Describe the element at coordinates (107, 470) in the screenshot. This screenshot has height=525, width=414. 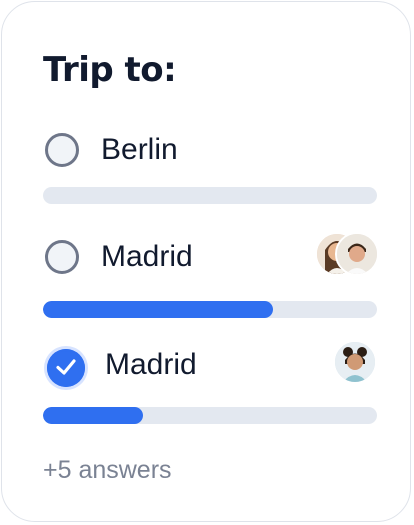
I see `more-answers-link: +5 answers` at that location.